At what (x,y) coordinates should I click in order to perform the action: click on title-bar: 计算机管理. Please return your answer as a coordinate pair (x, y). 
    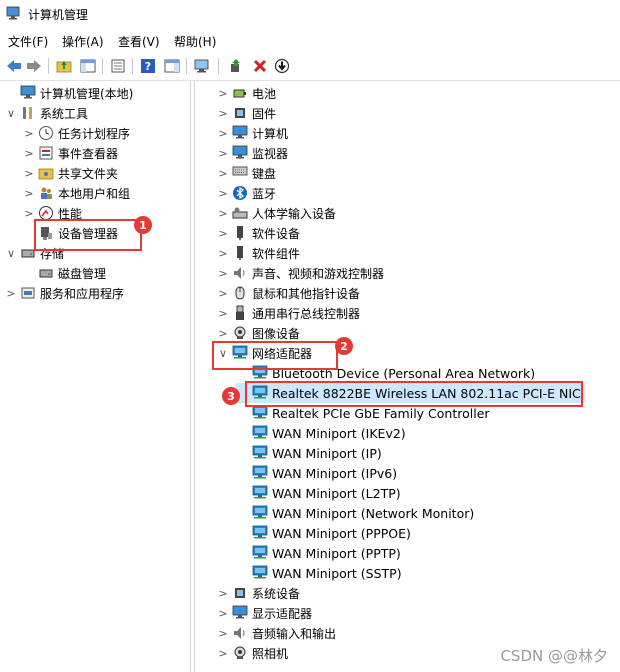
    Looking at the image, I should click on (310, 14).